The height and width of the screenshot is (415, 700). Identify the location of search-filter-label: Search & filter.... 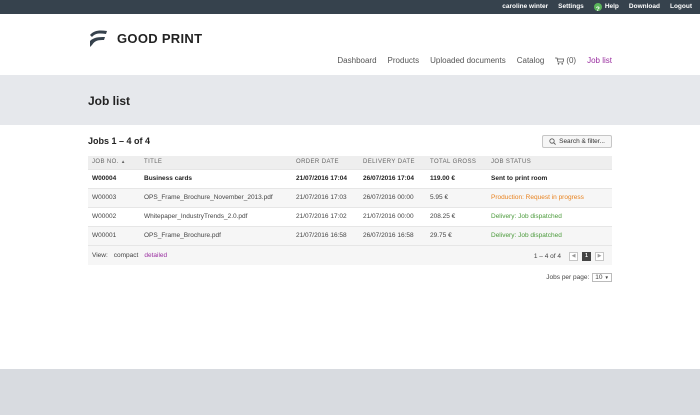
(582, 141).